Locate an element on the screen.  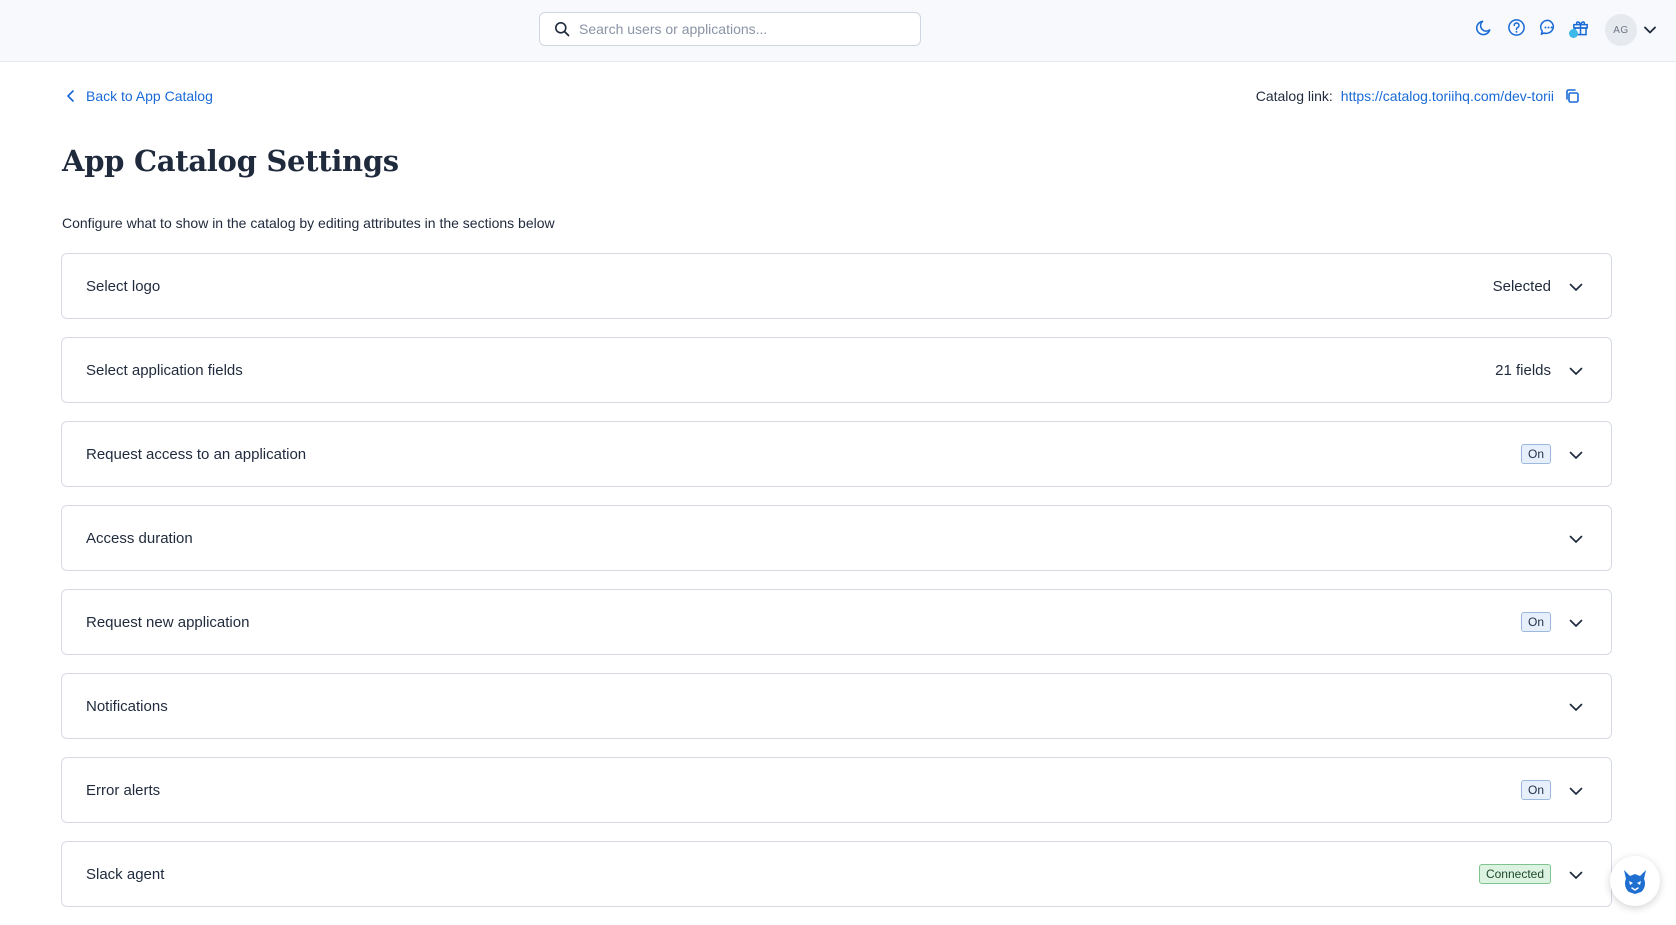
section-title: Request new application is located at coordinates (168, 622).